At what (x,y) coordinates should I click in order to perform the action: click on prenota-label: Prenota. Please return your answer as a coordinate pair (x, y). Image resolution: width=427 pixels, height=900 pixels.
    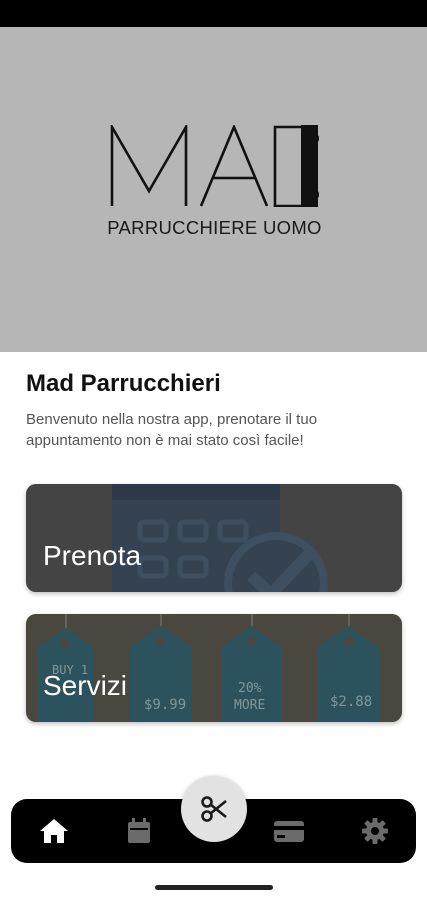
    Looking at the image, I should click on (92, 555).